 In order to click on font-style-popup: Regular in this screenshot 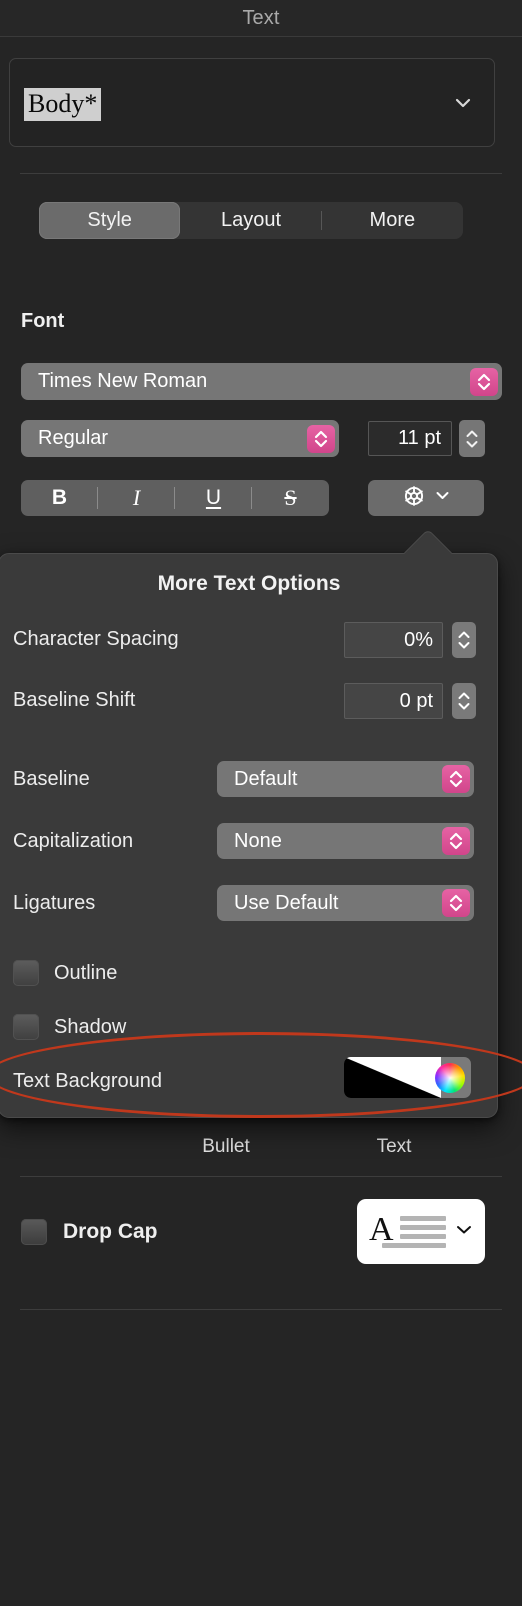, I will do `click(180, 438)`.